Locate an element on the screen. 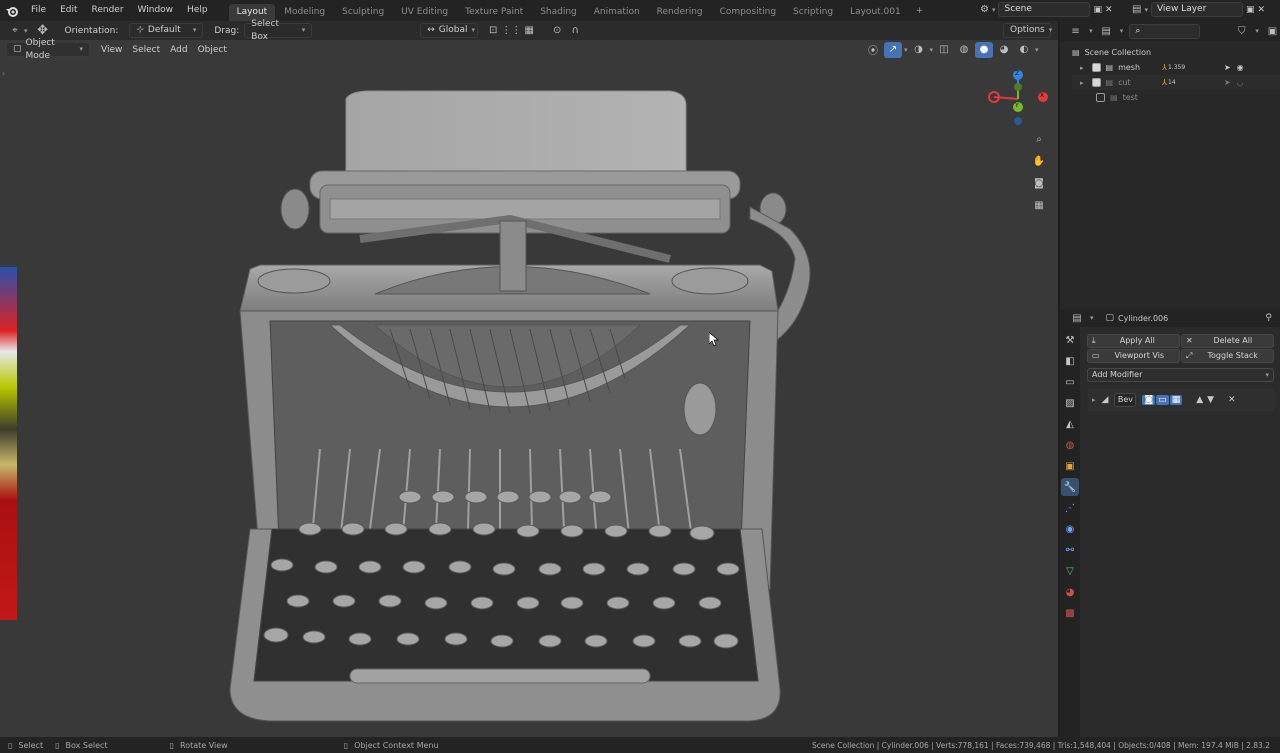 The width and height of the screenshot is (1280, 753). tab-rendering: Rendering is located at coordinates (680, 12).